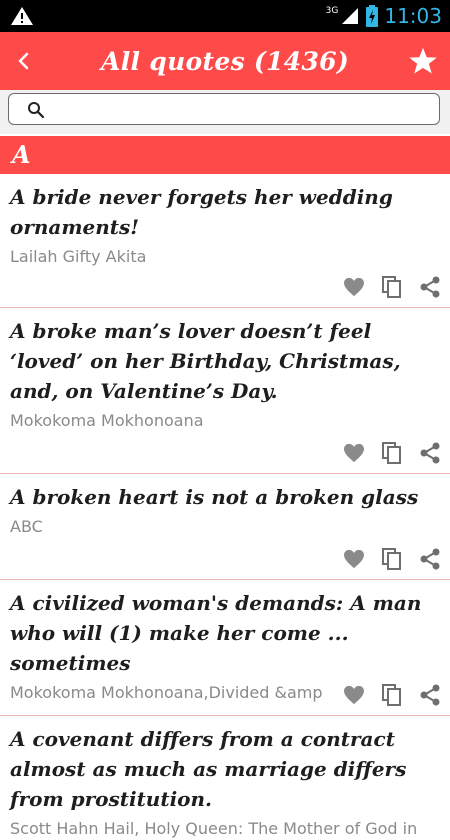  Describe the element at coordinates (225, 16) in the screenshot. I see `status-bar: 3G 11:03` at that location.